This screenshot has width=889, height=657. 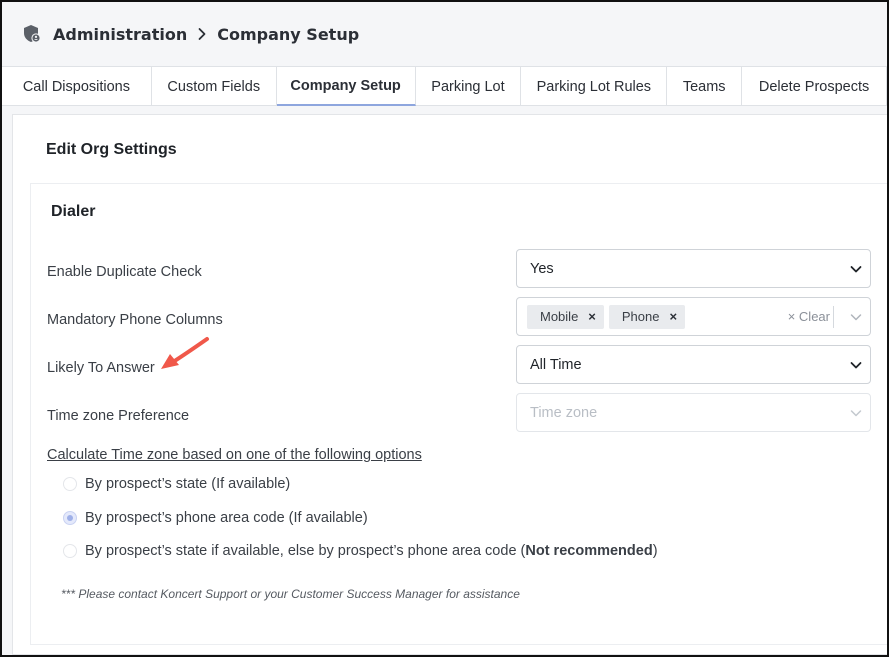 What do you see at coordinates (693, 412) in the screenshot?
I see `timezone-select: Time zone` at bounding box center [693, 412].